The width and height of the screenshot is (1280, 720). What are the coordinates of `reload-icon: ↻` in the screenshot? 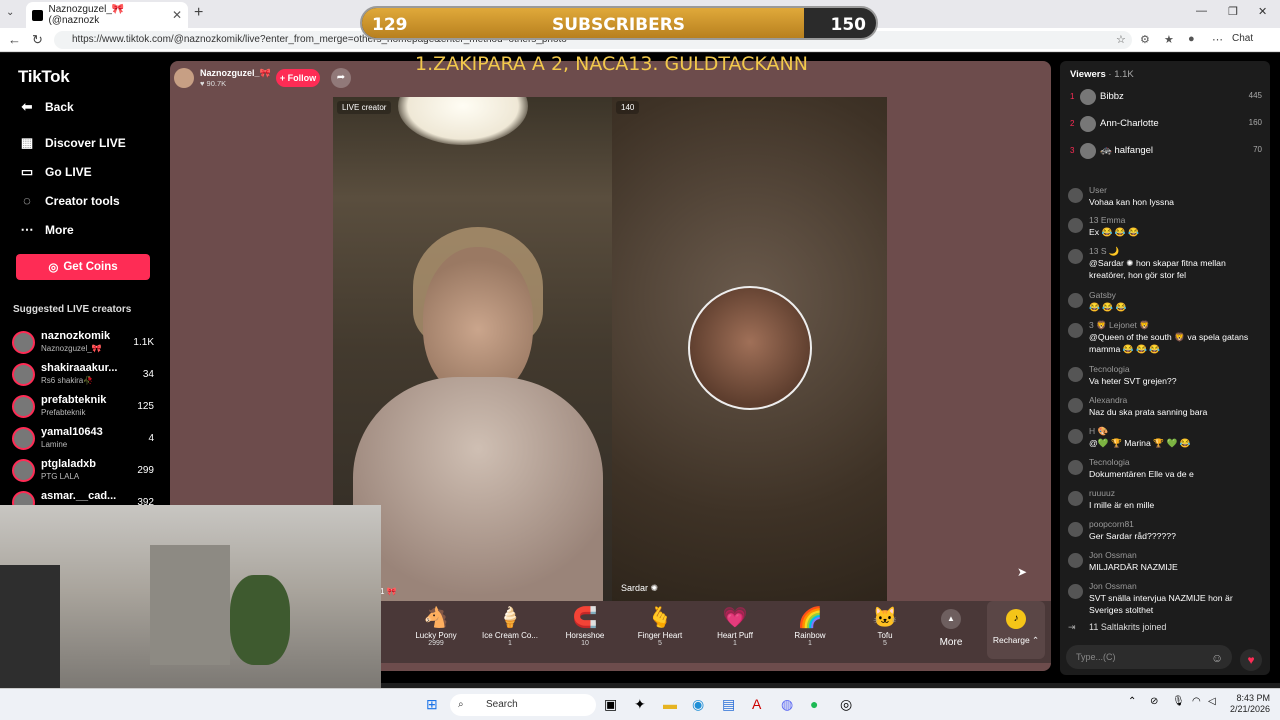 It's located at (37, 40).